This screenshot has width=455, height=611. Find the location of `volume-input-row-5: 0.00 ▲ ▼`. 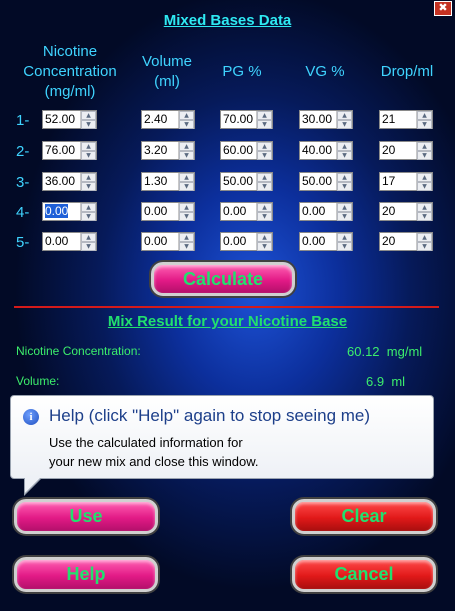

volume-input-row-5: 0.00 ▲ ▼ is located at coordinates (168, 241).